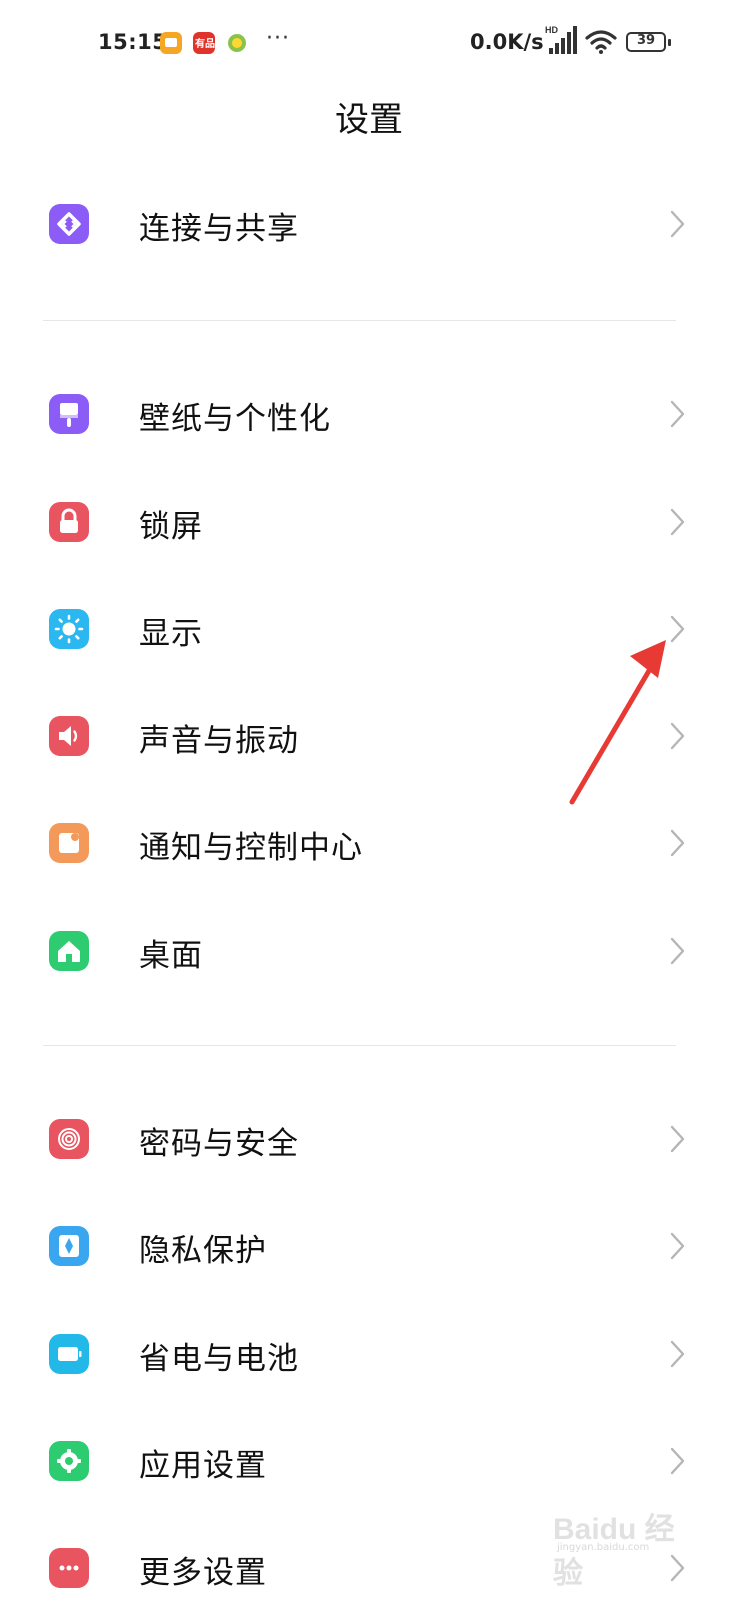  I want to click on settings-item-connection-share: 连接与共享, so click(369, 228).